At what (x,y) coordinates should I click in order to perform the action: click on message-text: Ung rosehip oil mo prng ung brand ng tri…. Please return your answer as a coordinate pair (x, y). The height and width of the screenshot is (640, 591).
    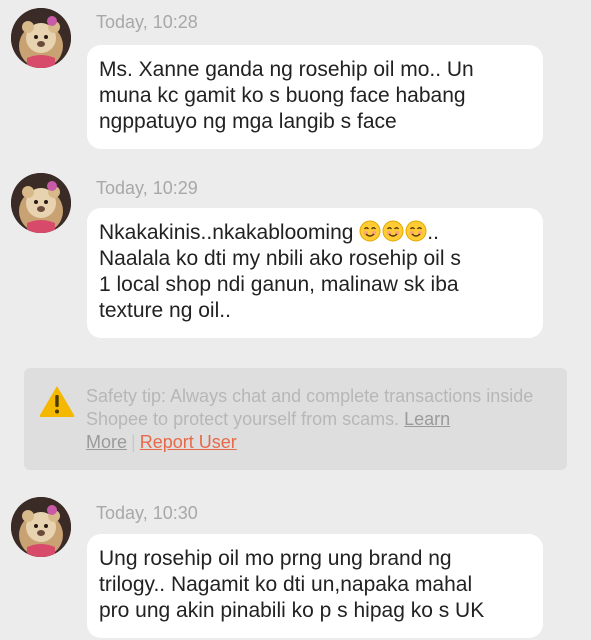
    Looking at the image, I should click on (292, 584).